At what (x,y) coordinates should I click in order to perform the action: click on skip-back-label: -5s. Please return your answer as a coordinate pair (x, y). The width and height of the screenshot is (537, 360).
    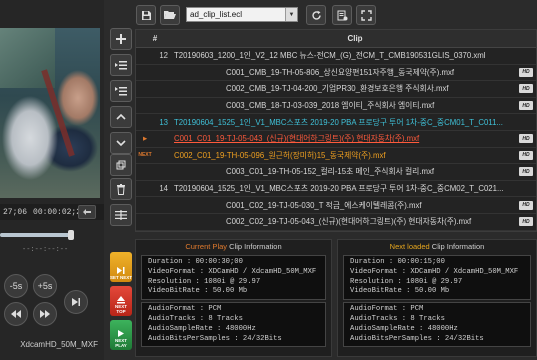
    Looking at the image, I should click on (16, 286).